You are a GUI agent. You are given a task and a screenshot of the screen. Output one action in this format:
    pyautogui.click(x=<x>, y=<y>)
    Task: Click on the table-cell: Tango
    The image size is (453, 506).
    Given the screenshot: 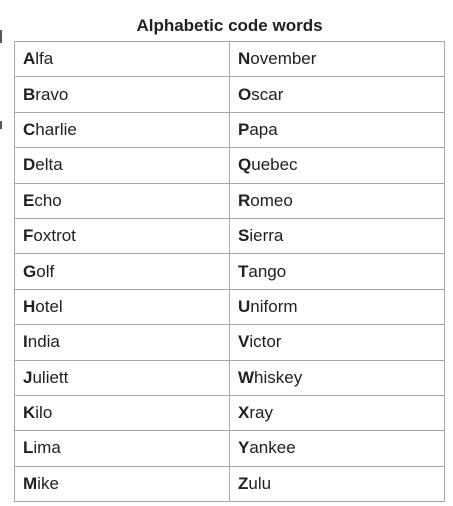 What is the action you would take?
    pyautogui.click(x=337, y=271)
    